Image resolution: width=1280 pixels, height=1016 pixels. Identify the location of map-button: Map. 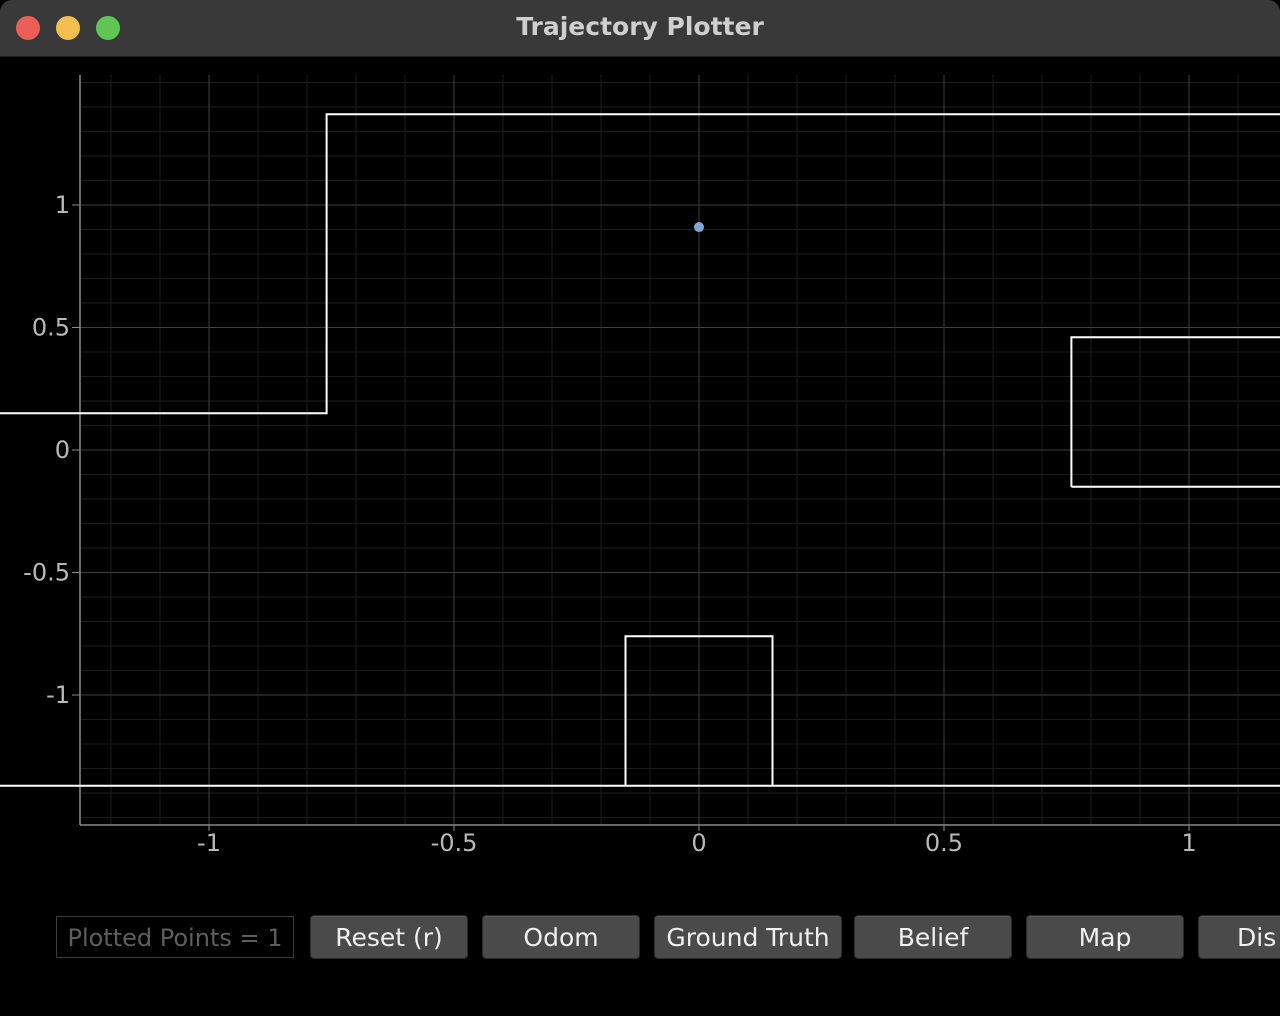
(1105, 937).